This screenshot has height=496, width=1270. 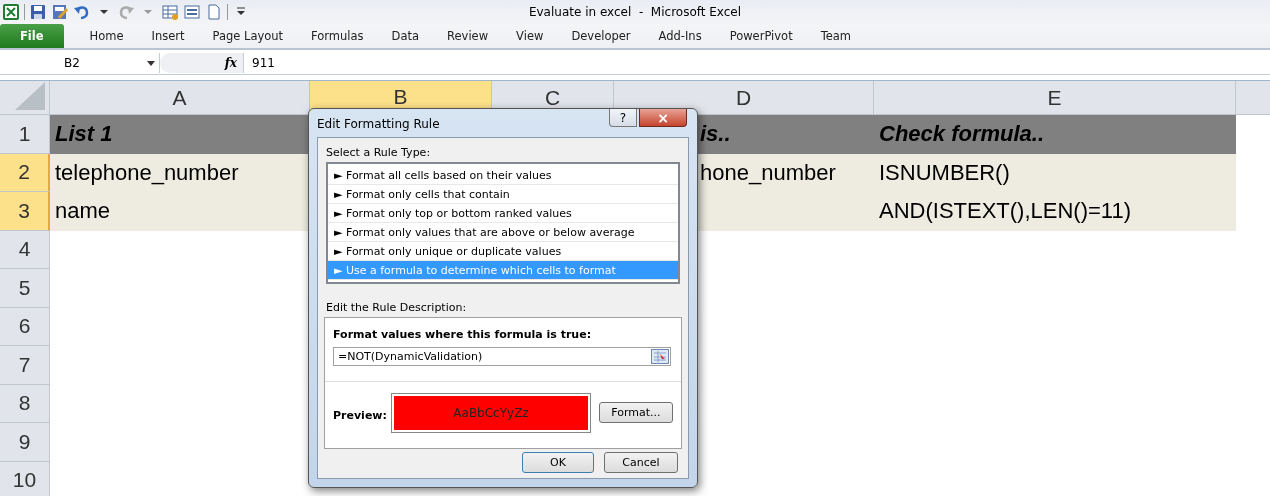 I want to click on formula-label: Format values where this formula is true:, so click(x=462, y=334).